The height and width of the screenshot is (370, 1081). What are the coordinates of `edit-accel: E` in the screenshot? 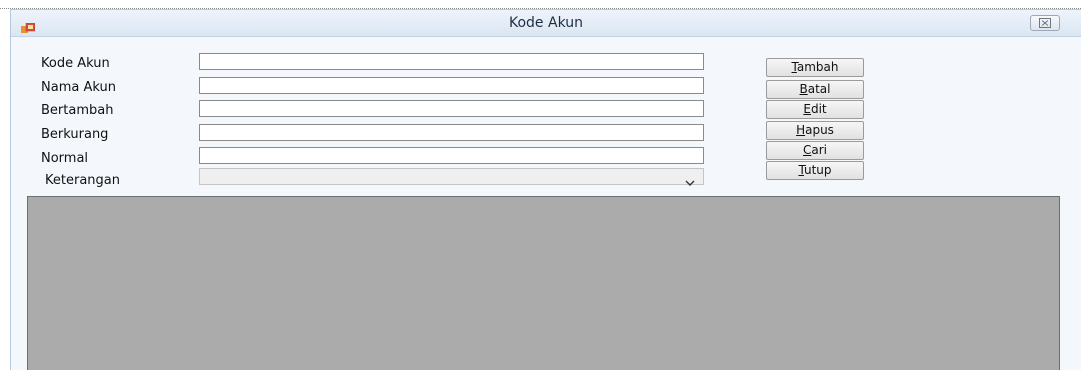 It's located at (807, 109).